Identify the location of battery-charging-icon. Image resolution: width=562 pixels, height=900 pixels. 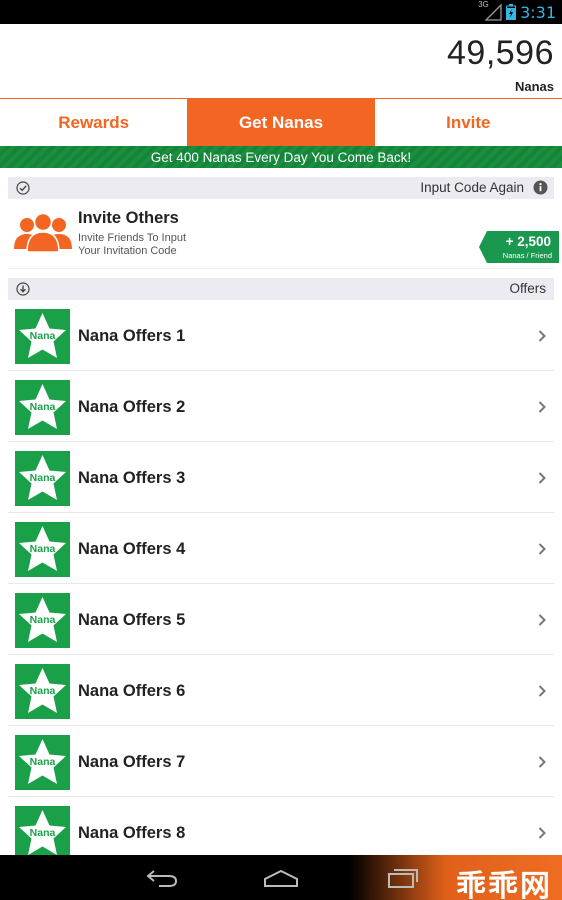
(511, 12).